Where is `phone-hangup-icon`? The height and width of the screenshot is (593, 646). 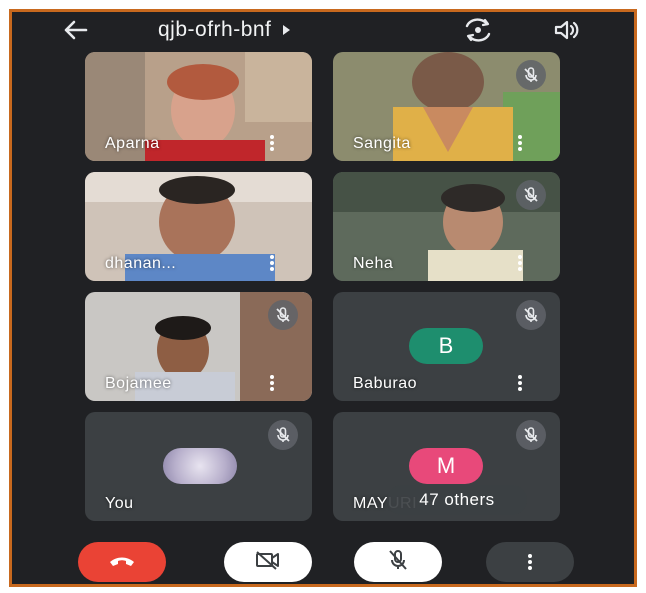
phone-hangup-icon is located at coordinates (122, 562).